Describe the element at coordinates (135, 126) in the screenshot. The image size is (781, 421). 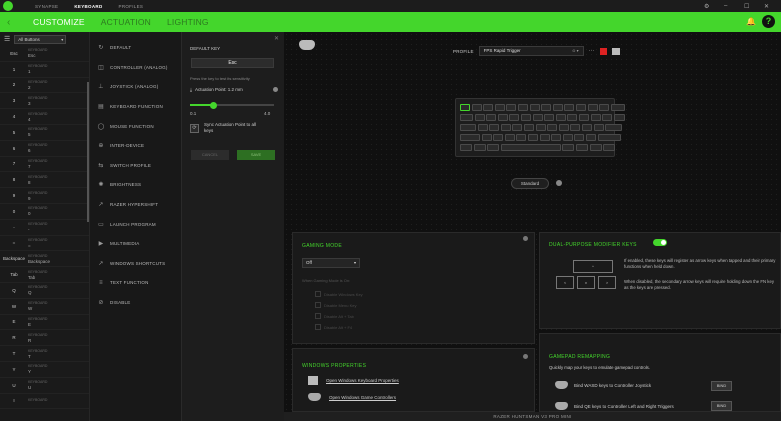
I see `function-mouse-function: ◯ MOUSE FUNCTION` at that location.